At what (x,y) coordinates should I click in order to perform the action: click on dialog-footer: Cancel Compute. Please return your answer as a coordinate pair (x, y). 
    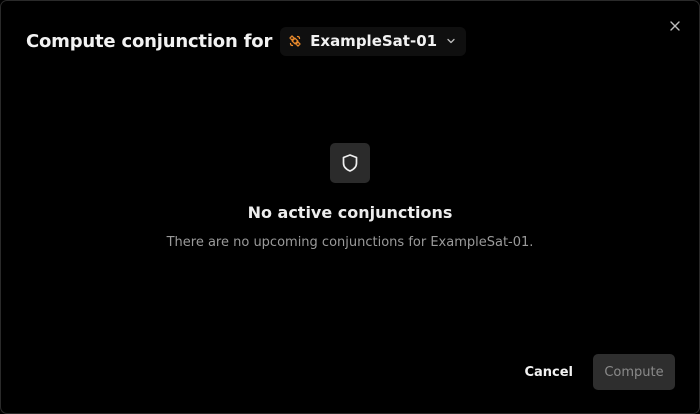
    Looking at the image, I should click on (594, 372).